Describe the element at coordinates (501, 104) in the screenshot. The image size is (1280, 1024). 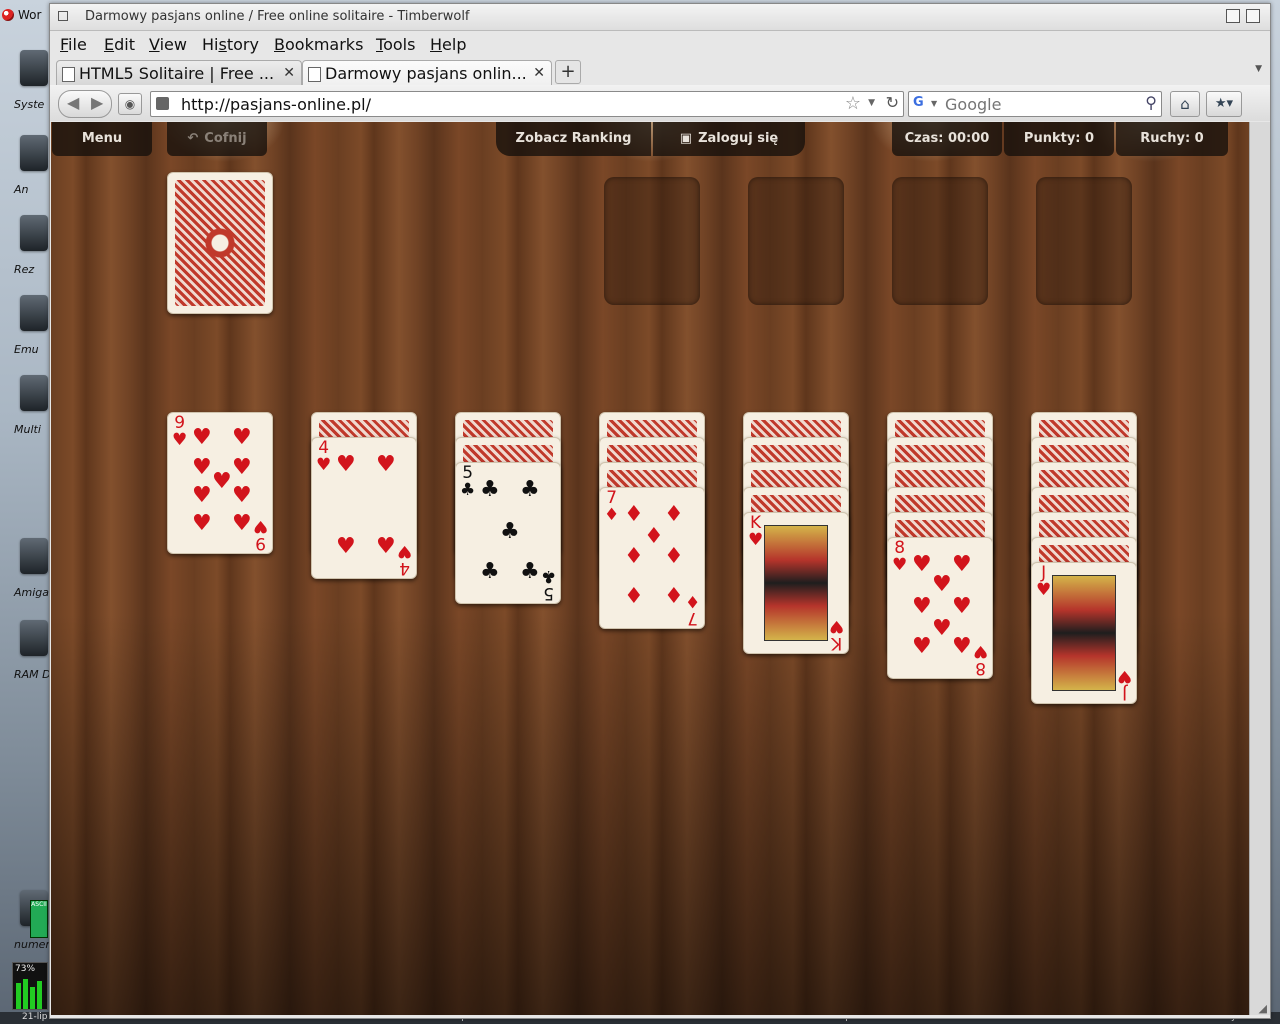
I see `url-input` at that location.